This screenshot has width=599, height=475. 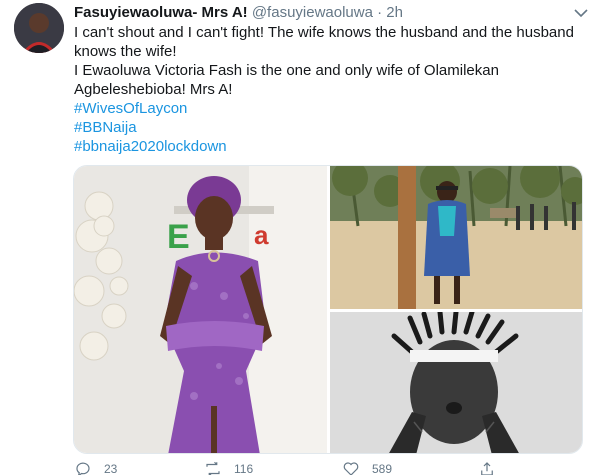 I want to click on share-button, so click(x=487, y=468).